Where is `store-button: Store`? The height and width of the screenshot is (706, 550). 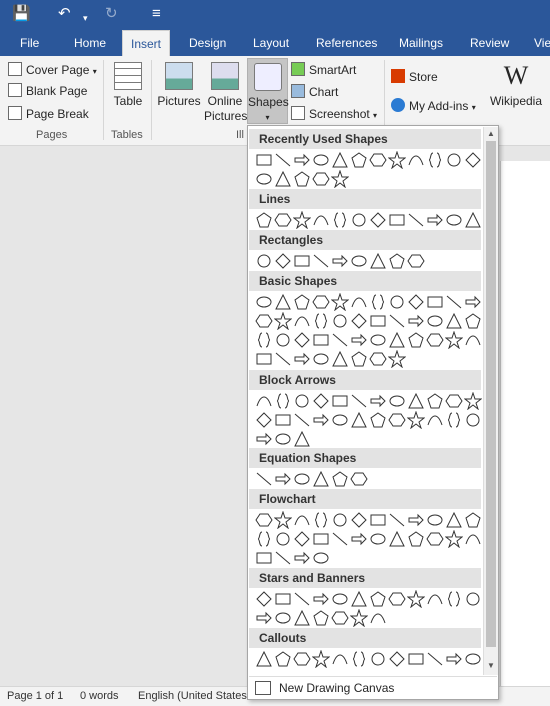 store-button: Store is located at coordinates (414, 77).